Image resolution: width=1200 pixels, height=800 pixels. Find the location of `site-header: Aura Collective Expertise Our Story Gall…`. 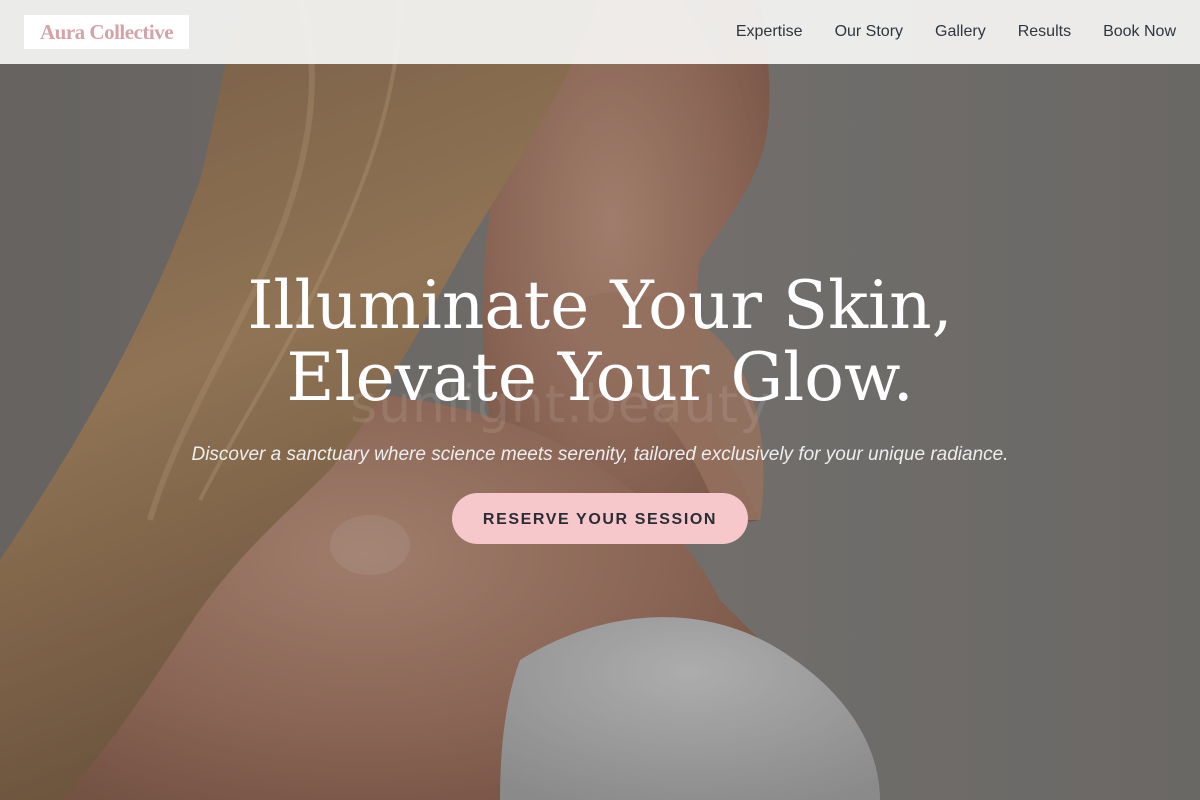

site-header: Aura Collective Expertise Our Story Gall… is located at coordinates (600, 32).